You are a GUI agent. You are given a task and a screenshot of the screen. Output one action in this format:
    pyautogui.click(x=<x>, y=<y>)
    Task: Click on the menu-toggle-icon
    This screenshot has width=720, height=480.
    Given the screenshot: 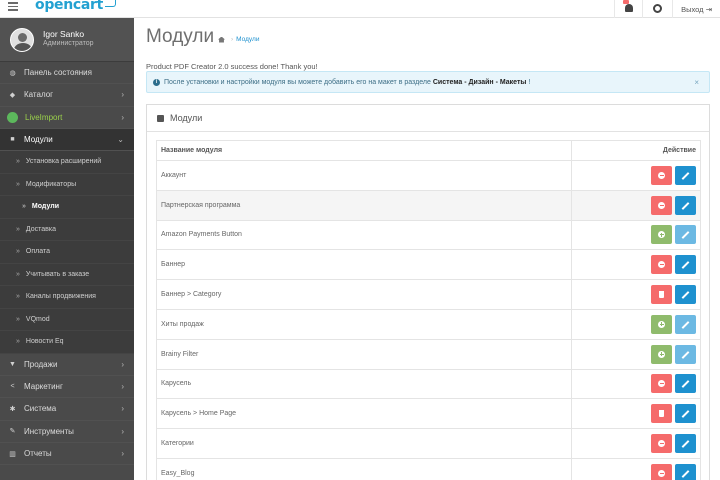 What is the action you would take?
    pyautogui.click(x=13, y=7)
    